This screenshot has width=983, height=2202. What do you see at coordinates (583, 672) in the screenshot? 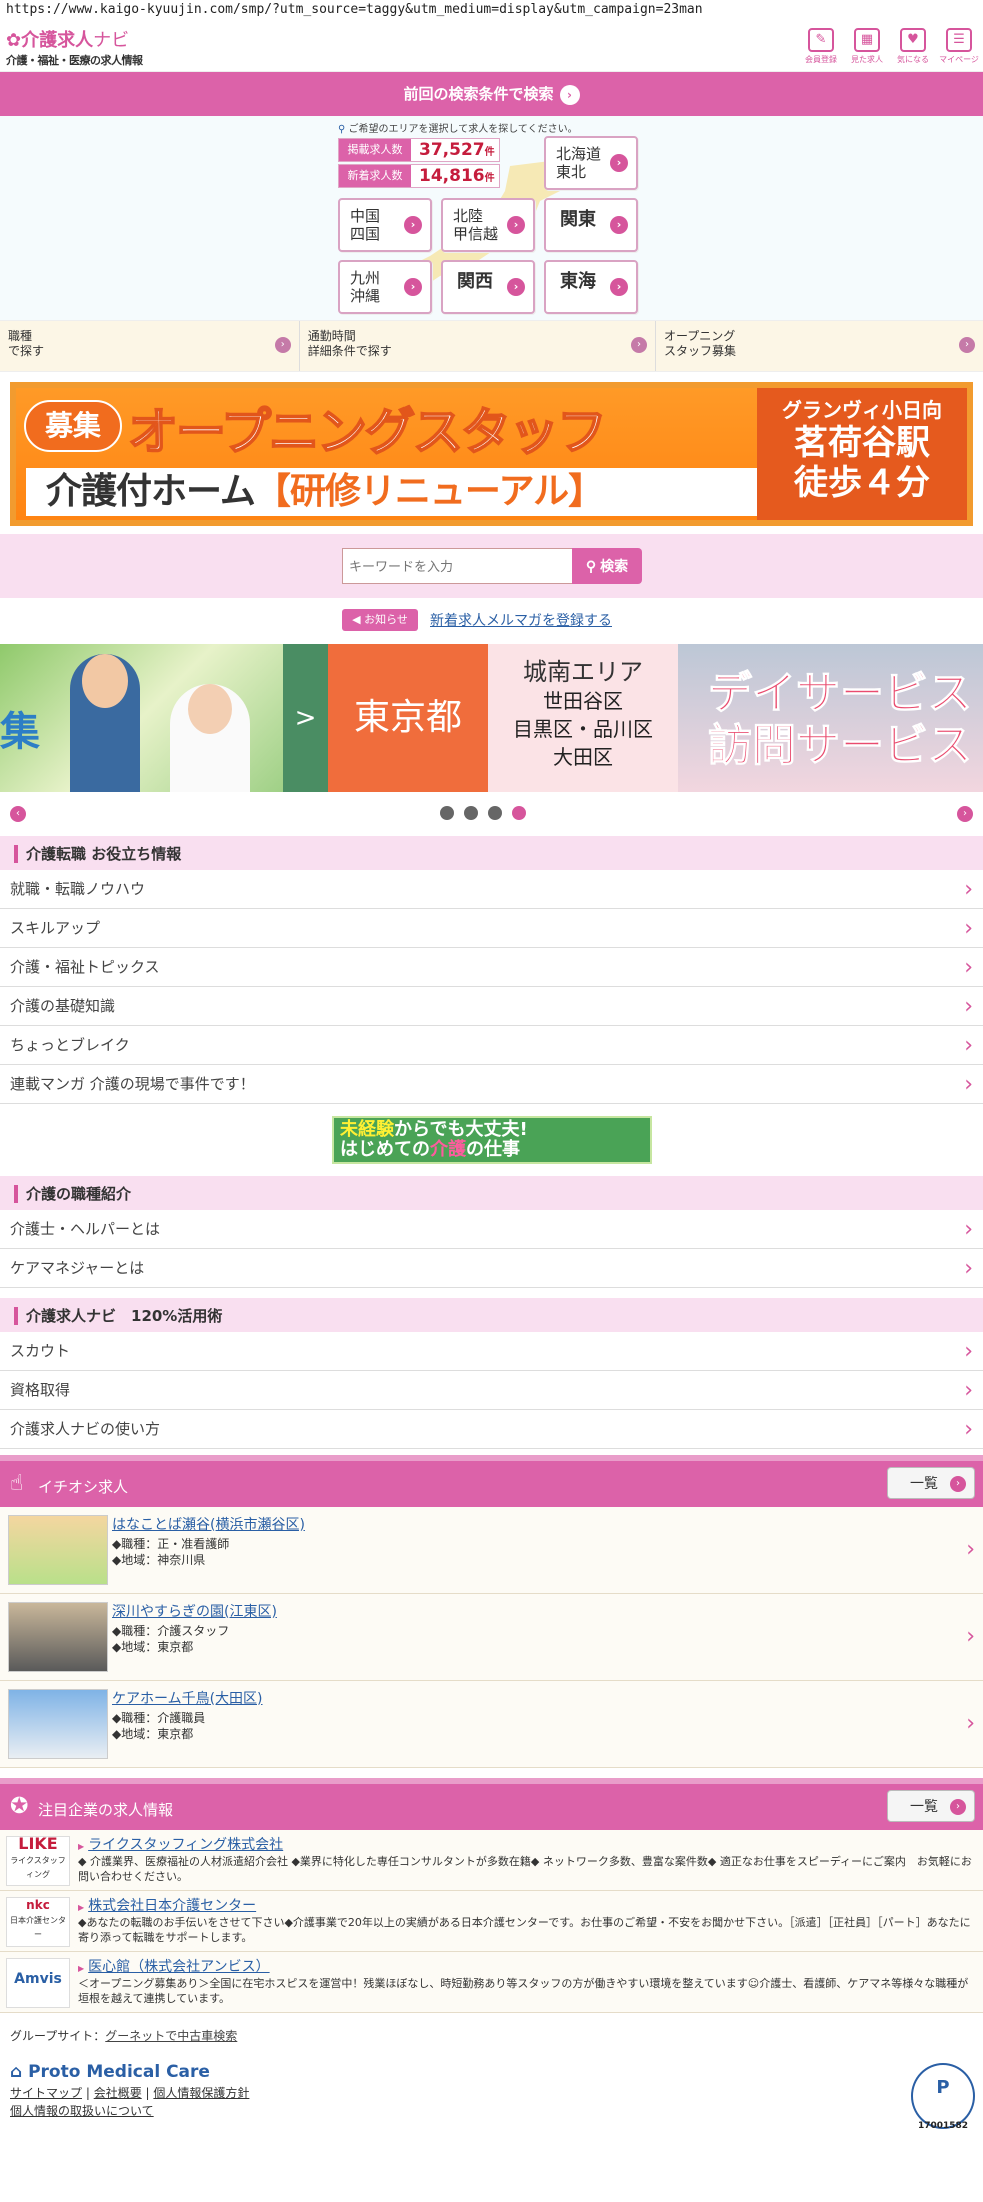
I see `carousel-area-title: 城南エリア` at bounding box center [583, 672].